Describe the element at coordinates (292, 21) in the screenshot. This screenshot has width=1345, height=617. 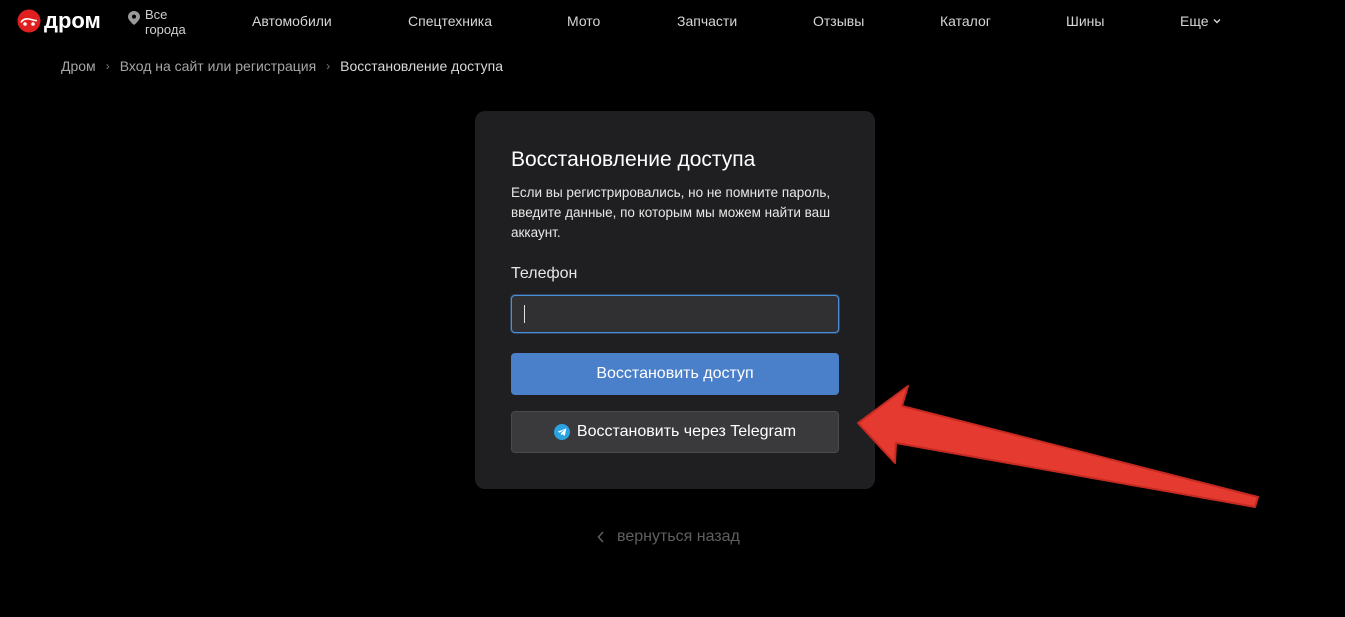
I see `nav-item-cars: Автомобили` at that location.